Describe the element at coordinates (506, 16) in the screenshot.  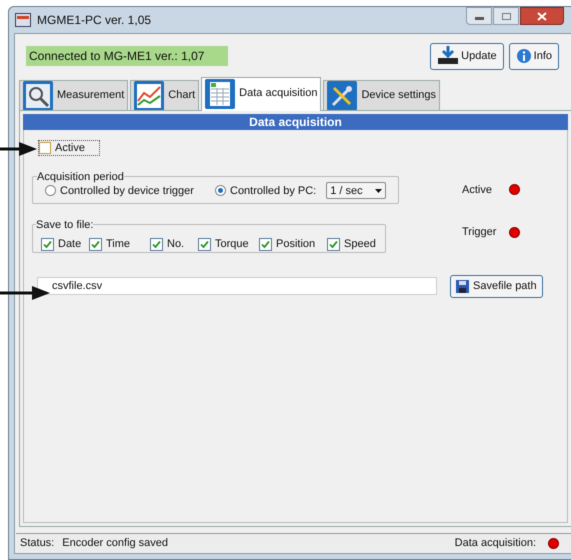
I see `maximize-button` at that location.